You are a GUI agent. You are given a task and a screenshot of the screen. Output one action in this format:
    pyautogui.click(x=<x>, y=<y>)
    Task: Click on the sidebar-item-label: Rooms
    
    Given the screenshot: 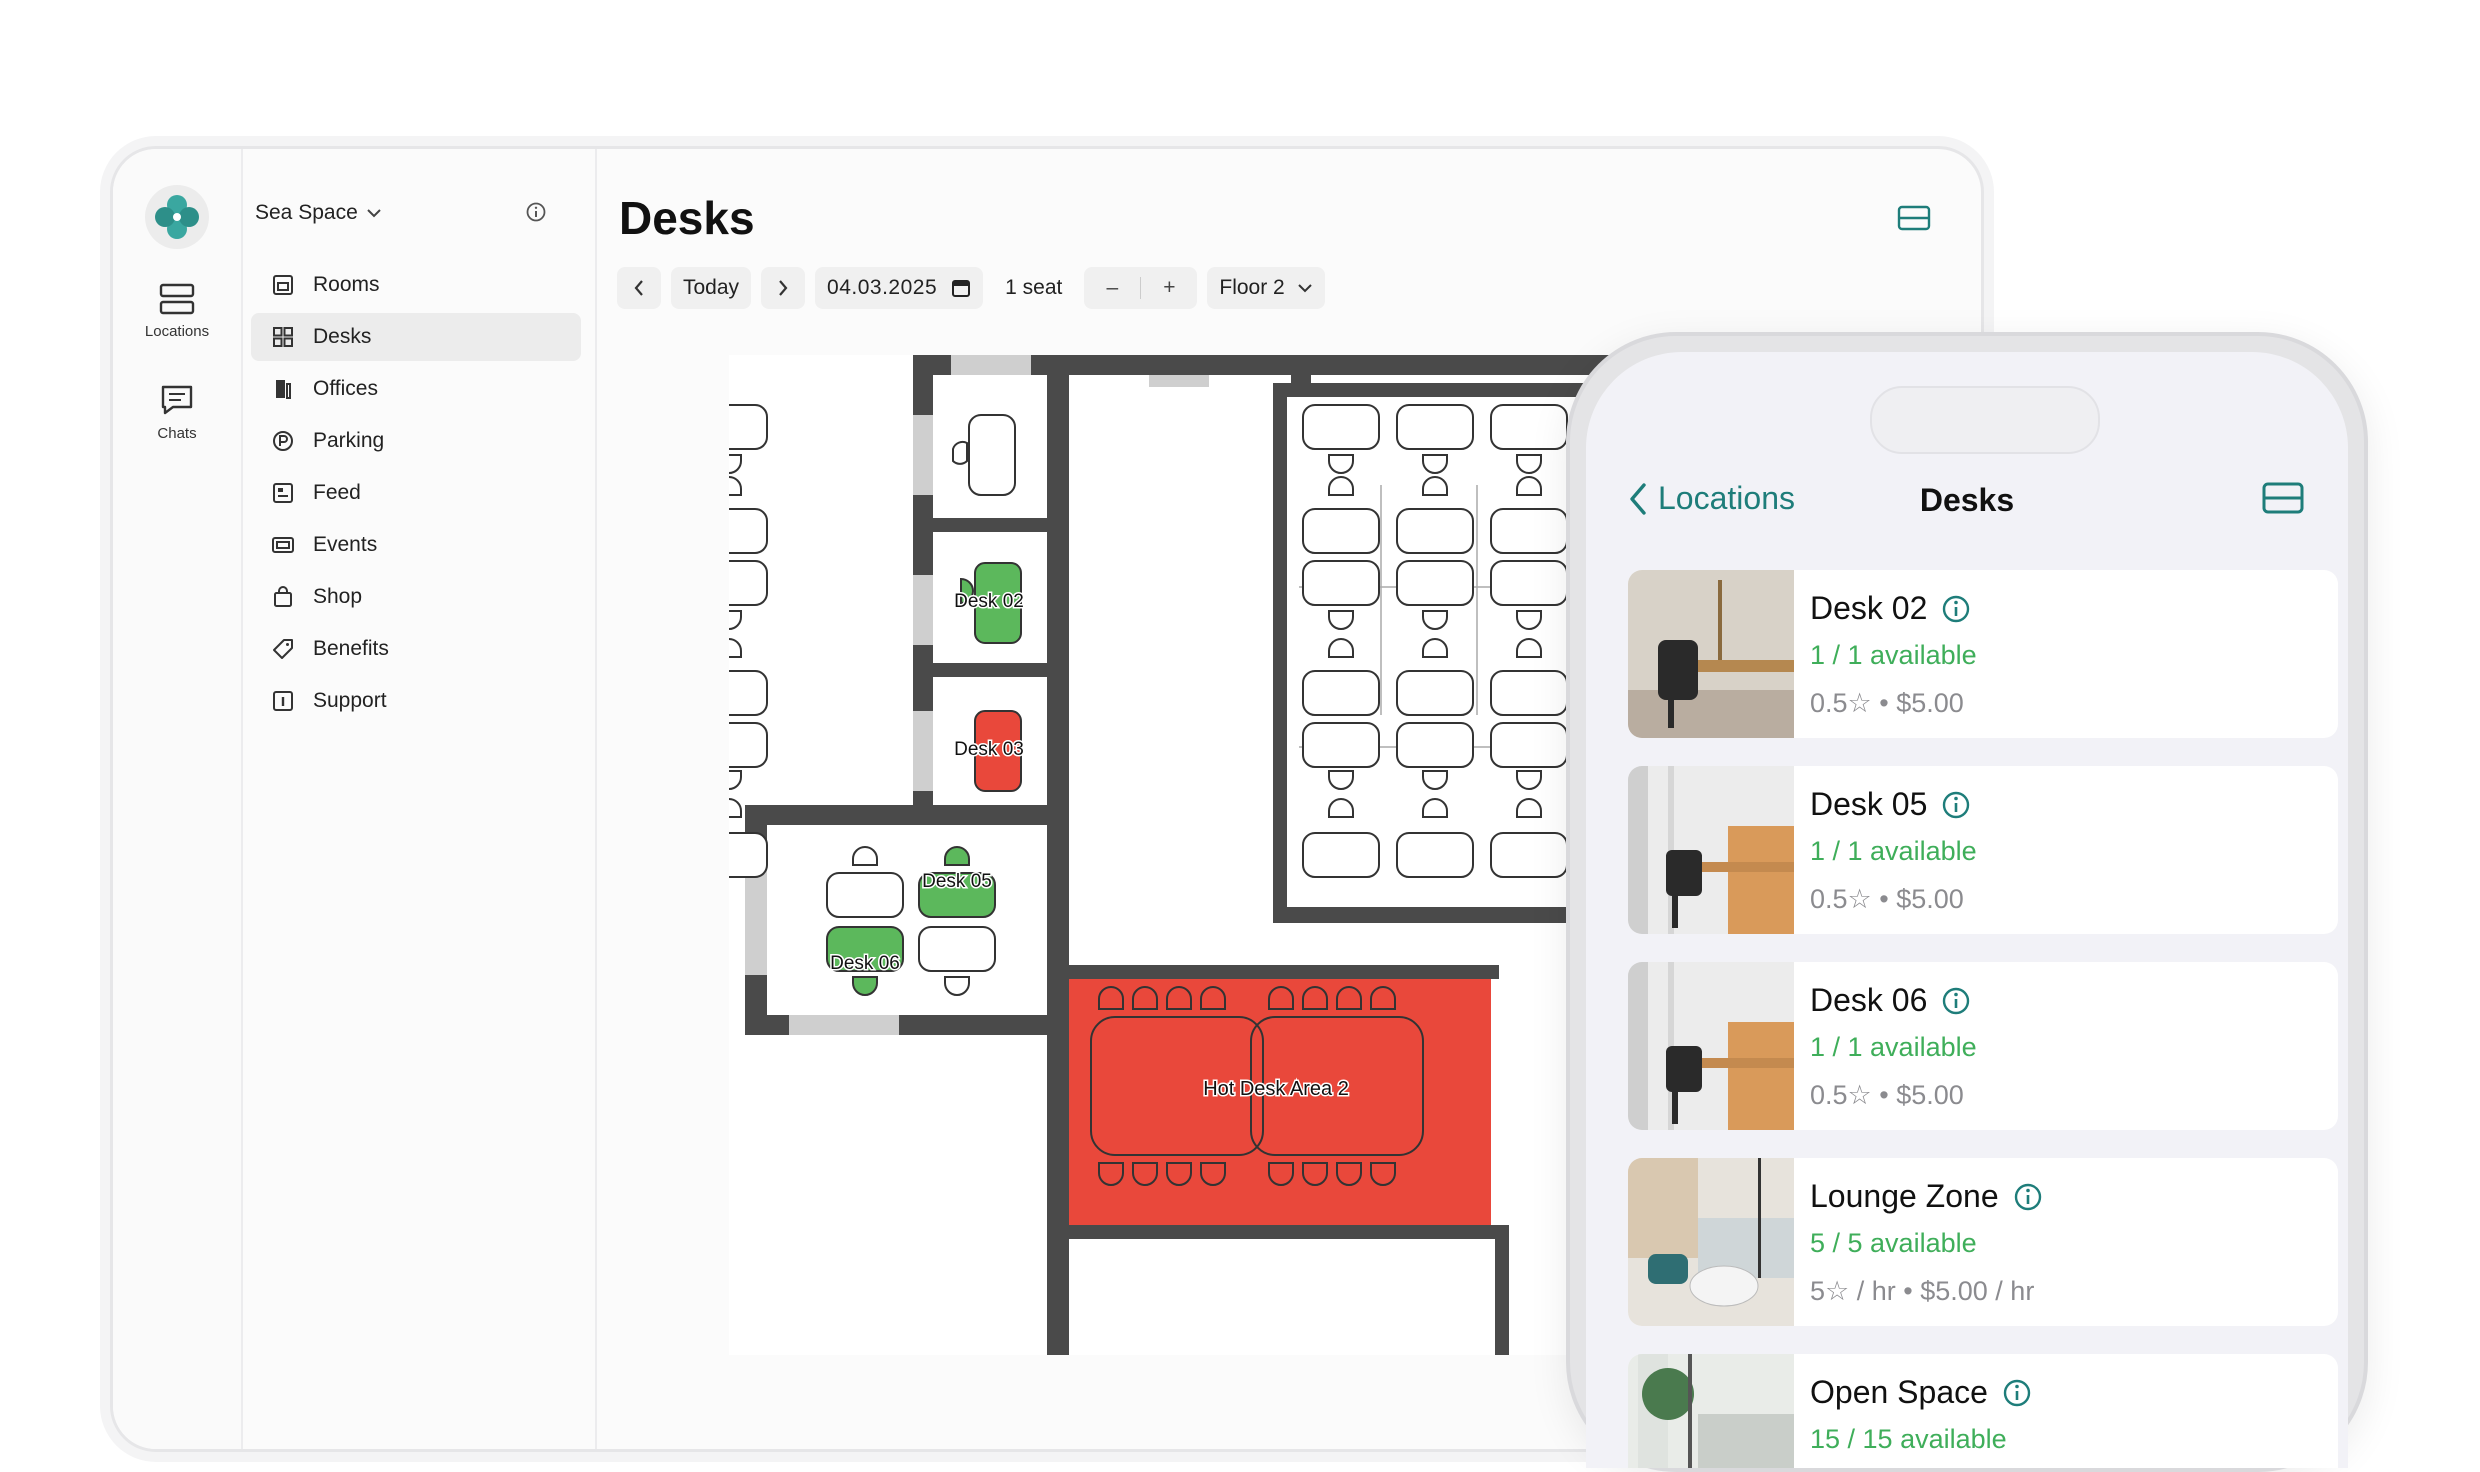 What is the action you would take?
    pyautogui.click(x=346, y=284)
    